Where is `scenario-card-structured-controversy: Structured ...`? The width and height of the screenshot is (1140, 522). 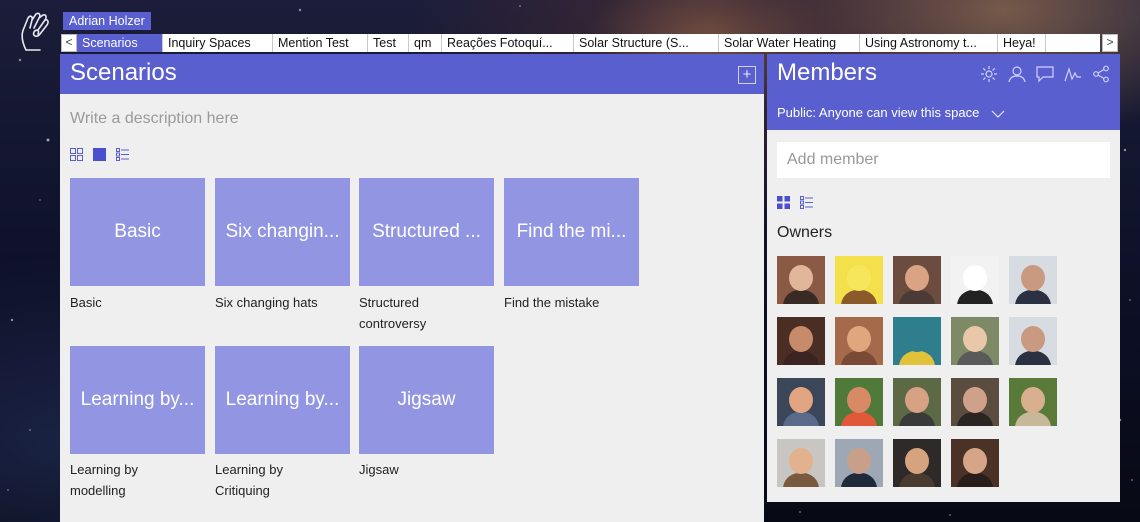 scenario-card-structured-controversy: Structured ... is located at coordinates (426, 232).